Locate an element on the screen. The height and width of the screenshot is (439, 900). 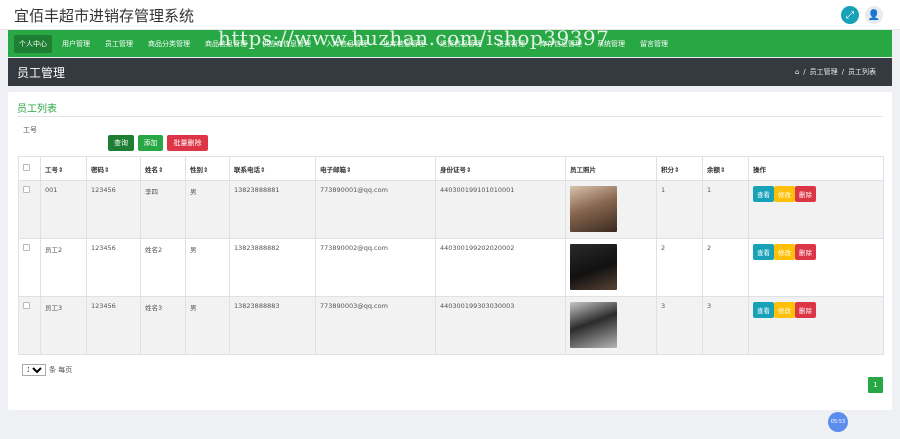
column-header: 员工照片 is located at coordinates (611, 168).